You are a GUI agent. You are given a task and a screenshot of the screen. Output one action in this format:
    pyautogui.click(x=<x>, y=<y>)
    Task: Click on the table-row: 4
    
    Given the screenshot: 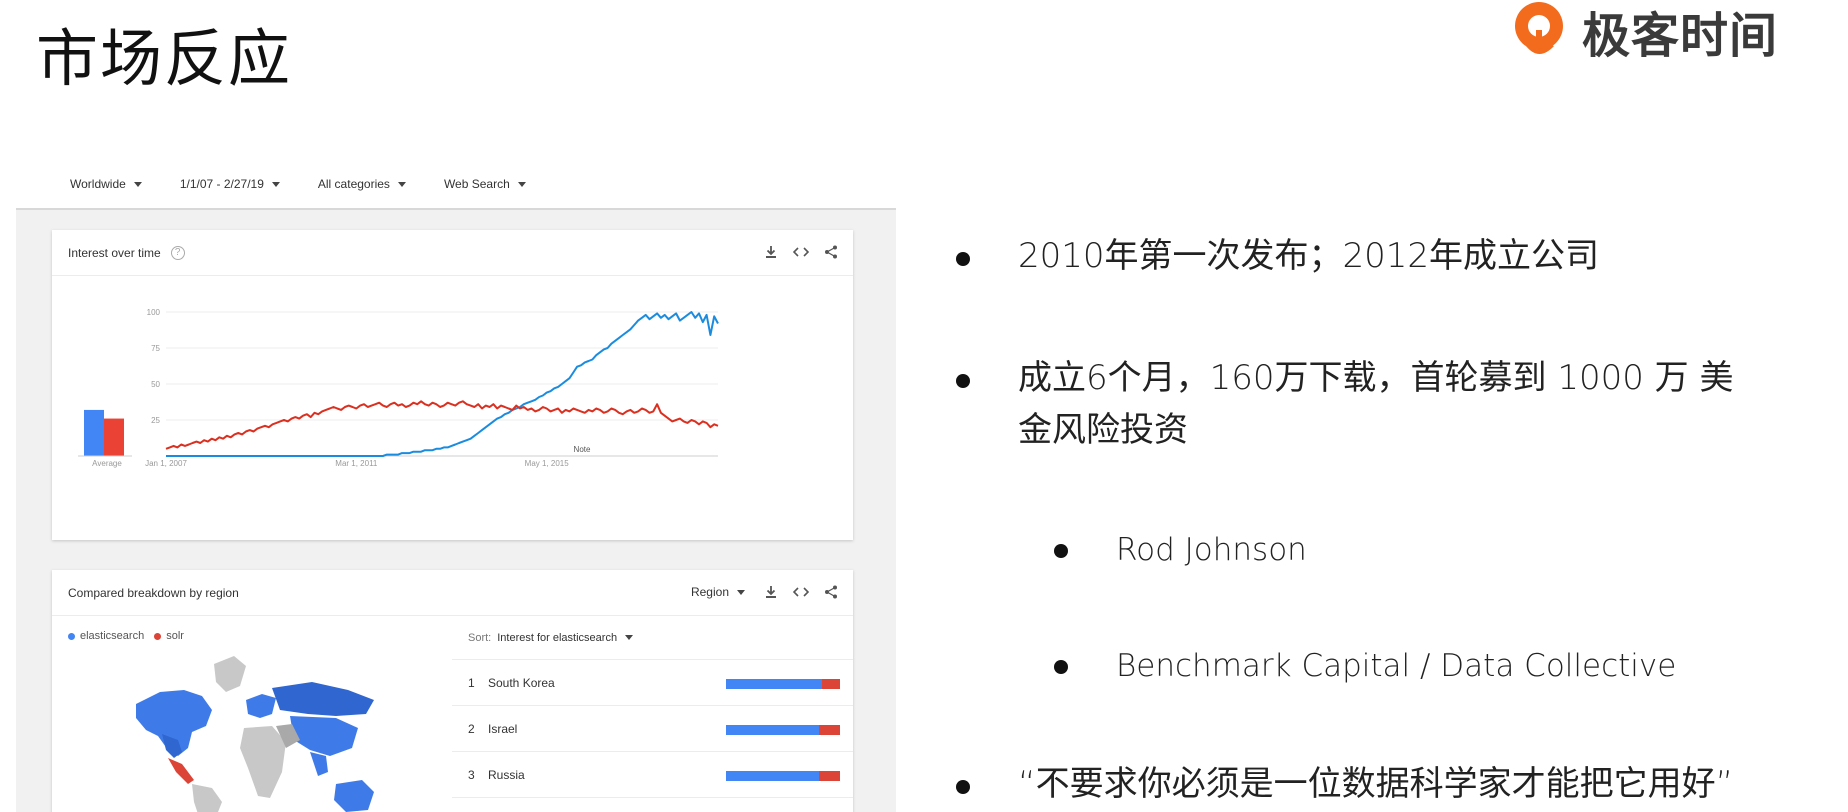 What is the action you would take?
    pyautogui.click(x=652, y=805)
    